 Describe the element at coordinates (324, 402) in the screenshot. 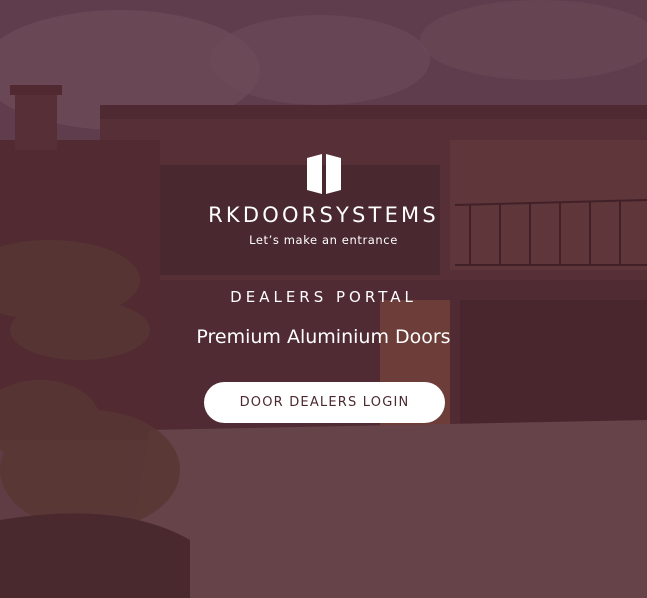

I see `door-dealers-login-button: DOOR DEALERS LOGIN` at that location.